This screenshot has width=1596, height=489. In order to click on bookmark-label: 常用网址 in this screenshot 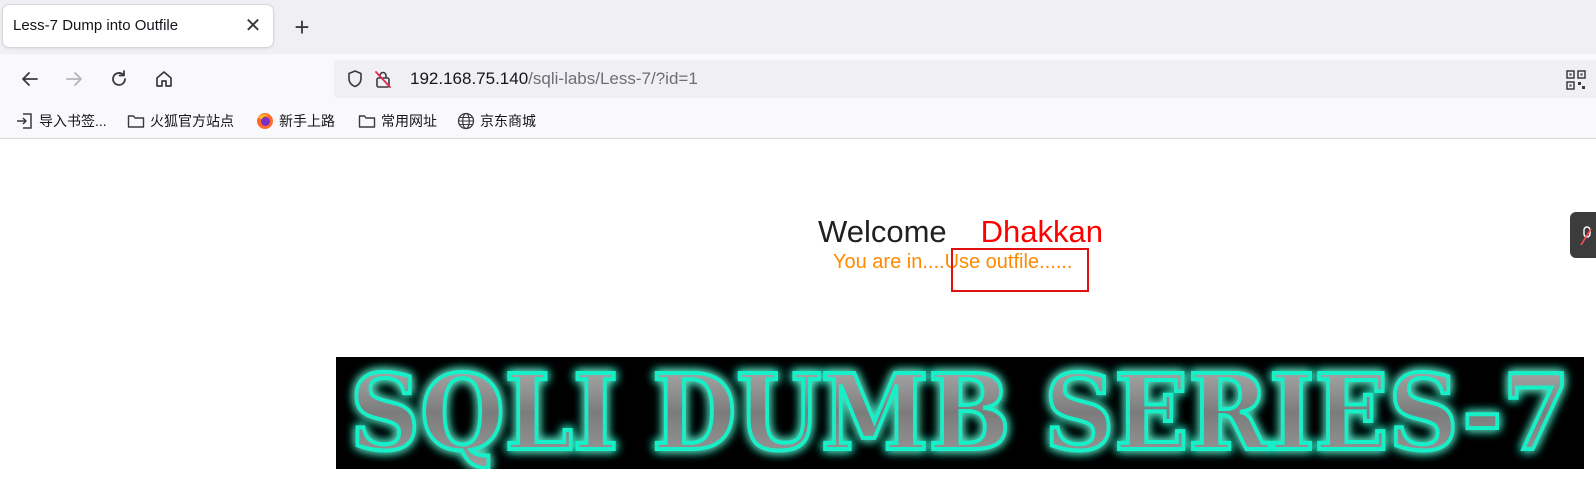, I will do `click(409, 121)`.